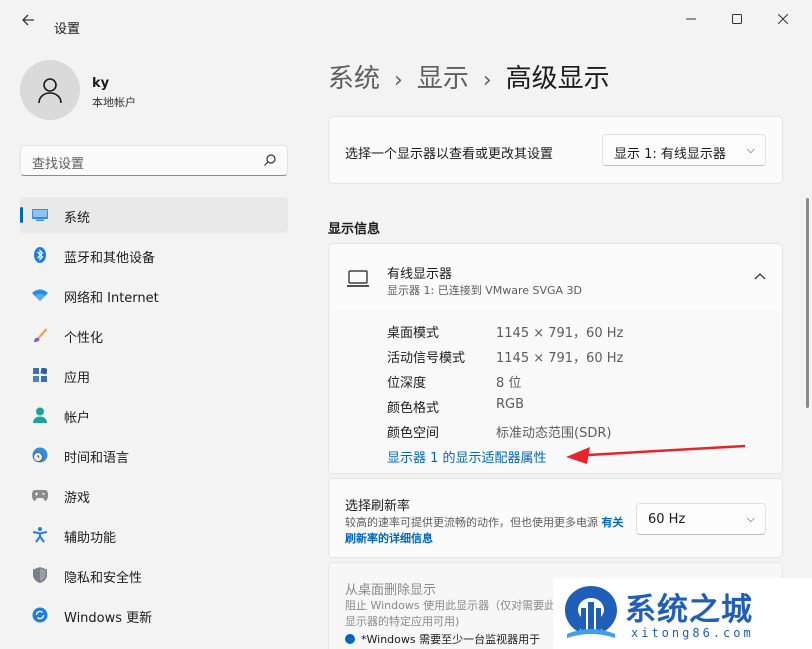  Describe the element at coordinates (154, 575) in the screenshot. I see `sidebar-item-privacy: 隐私和安全性` at that location.